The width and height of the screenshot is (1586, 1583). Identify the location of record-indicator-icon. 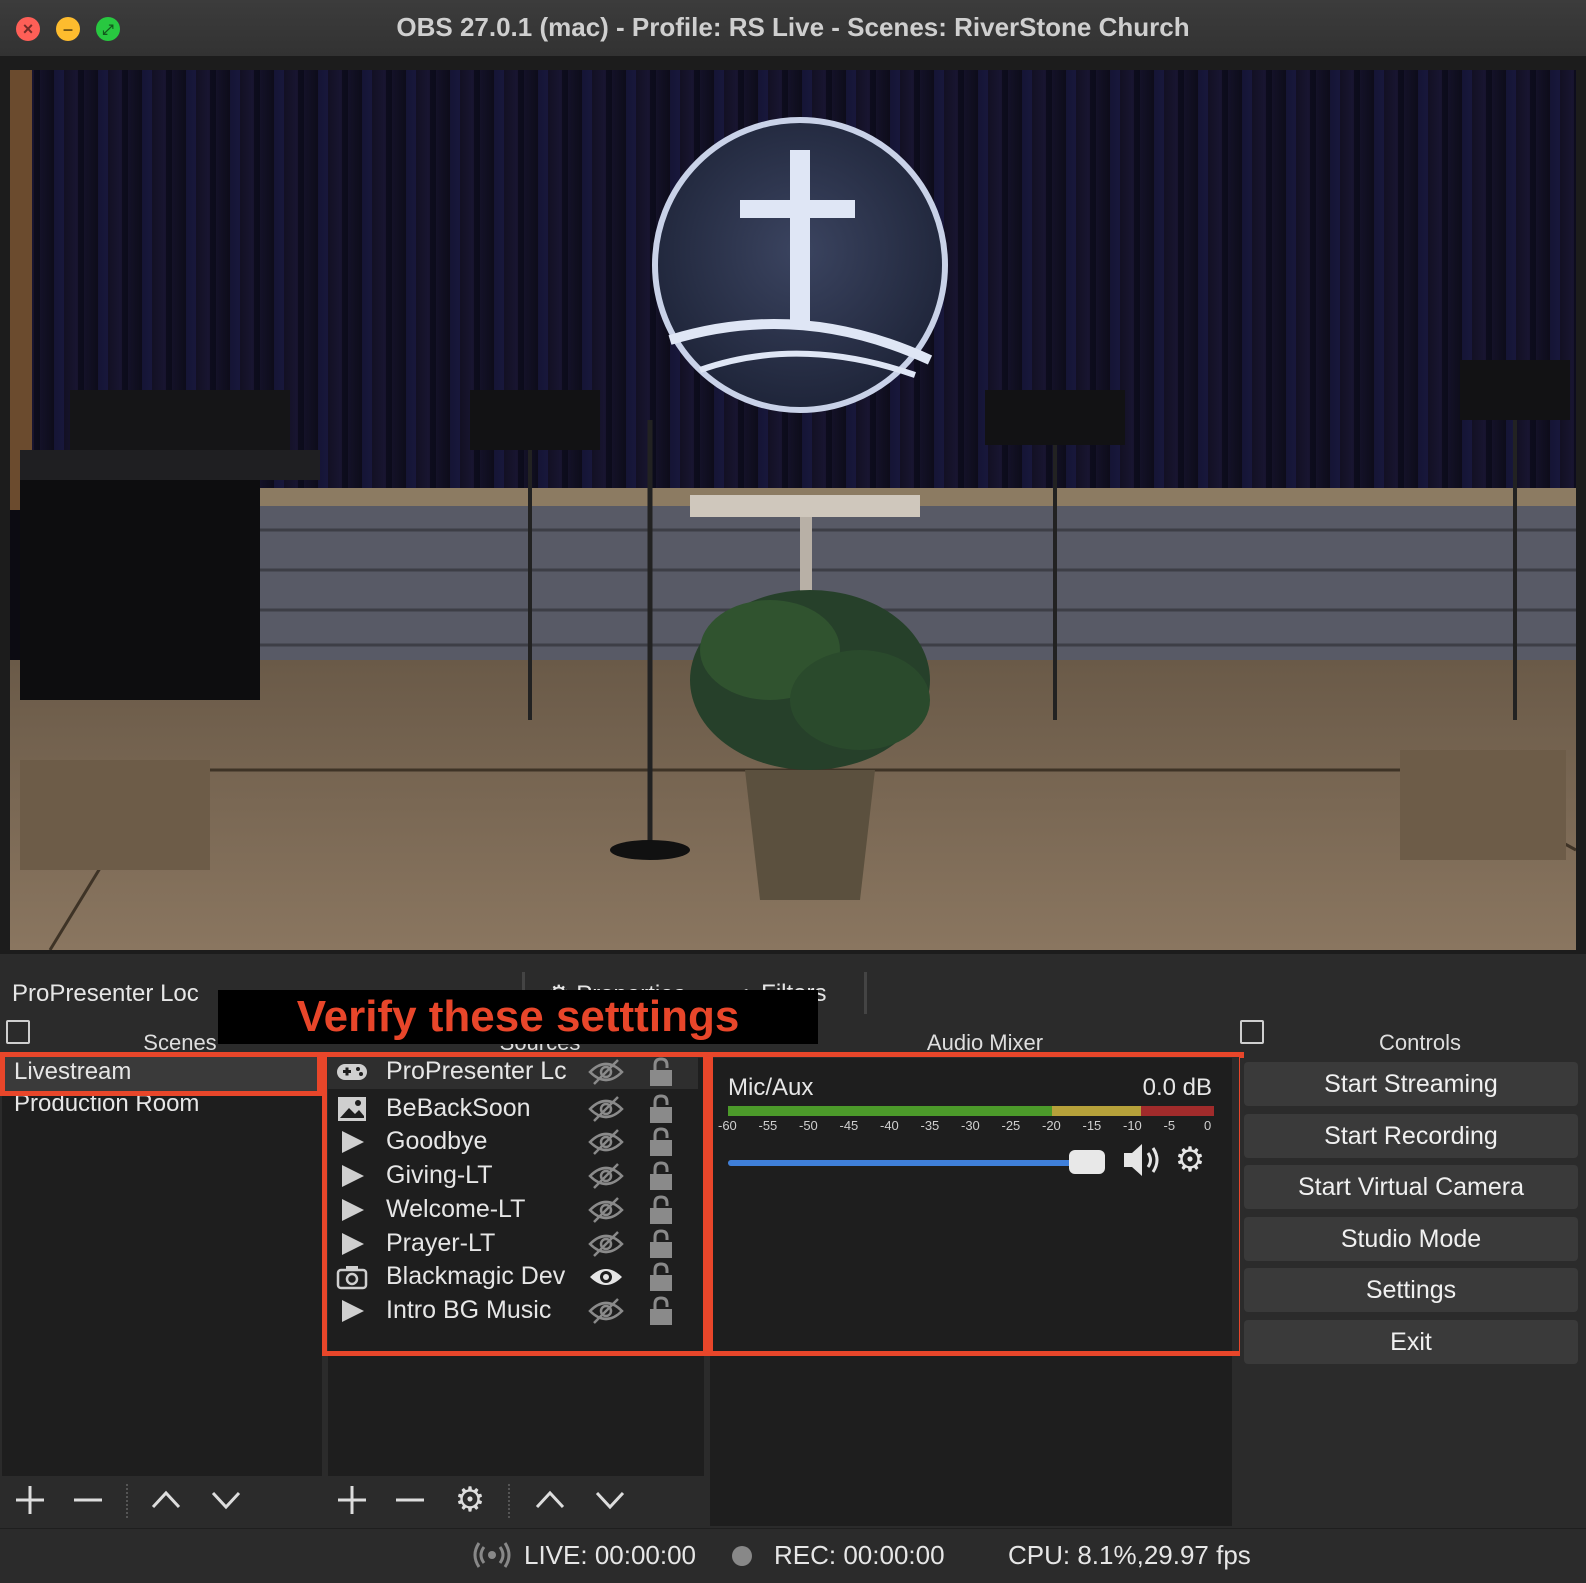
(742, 1556).